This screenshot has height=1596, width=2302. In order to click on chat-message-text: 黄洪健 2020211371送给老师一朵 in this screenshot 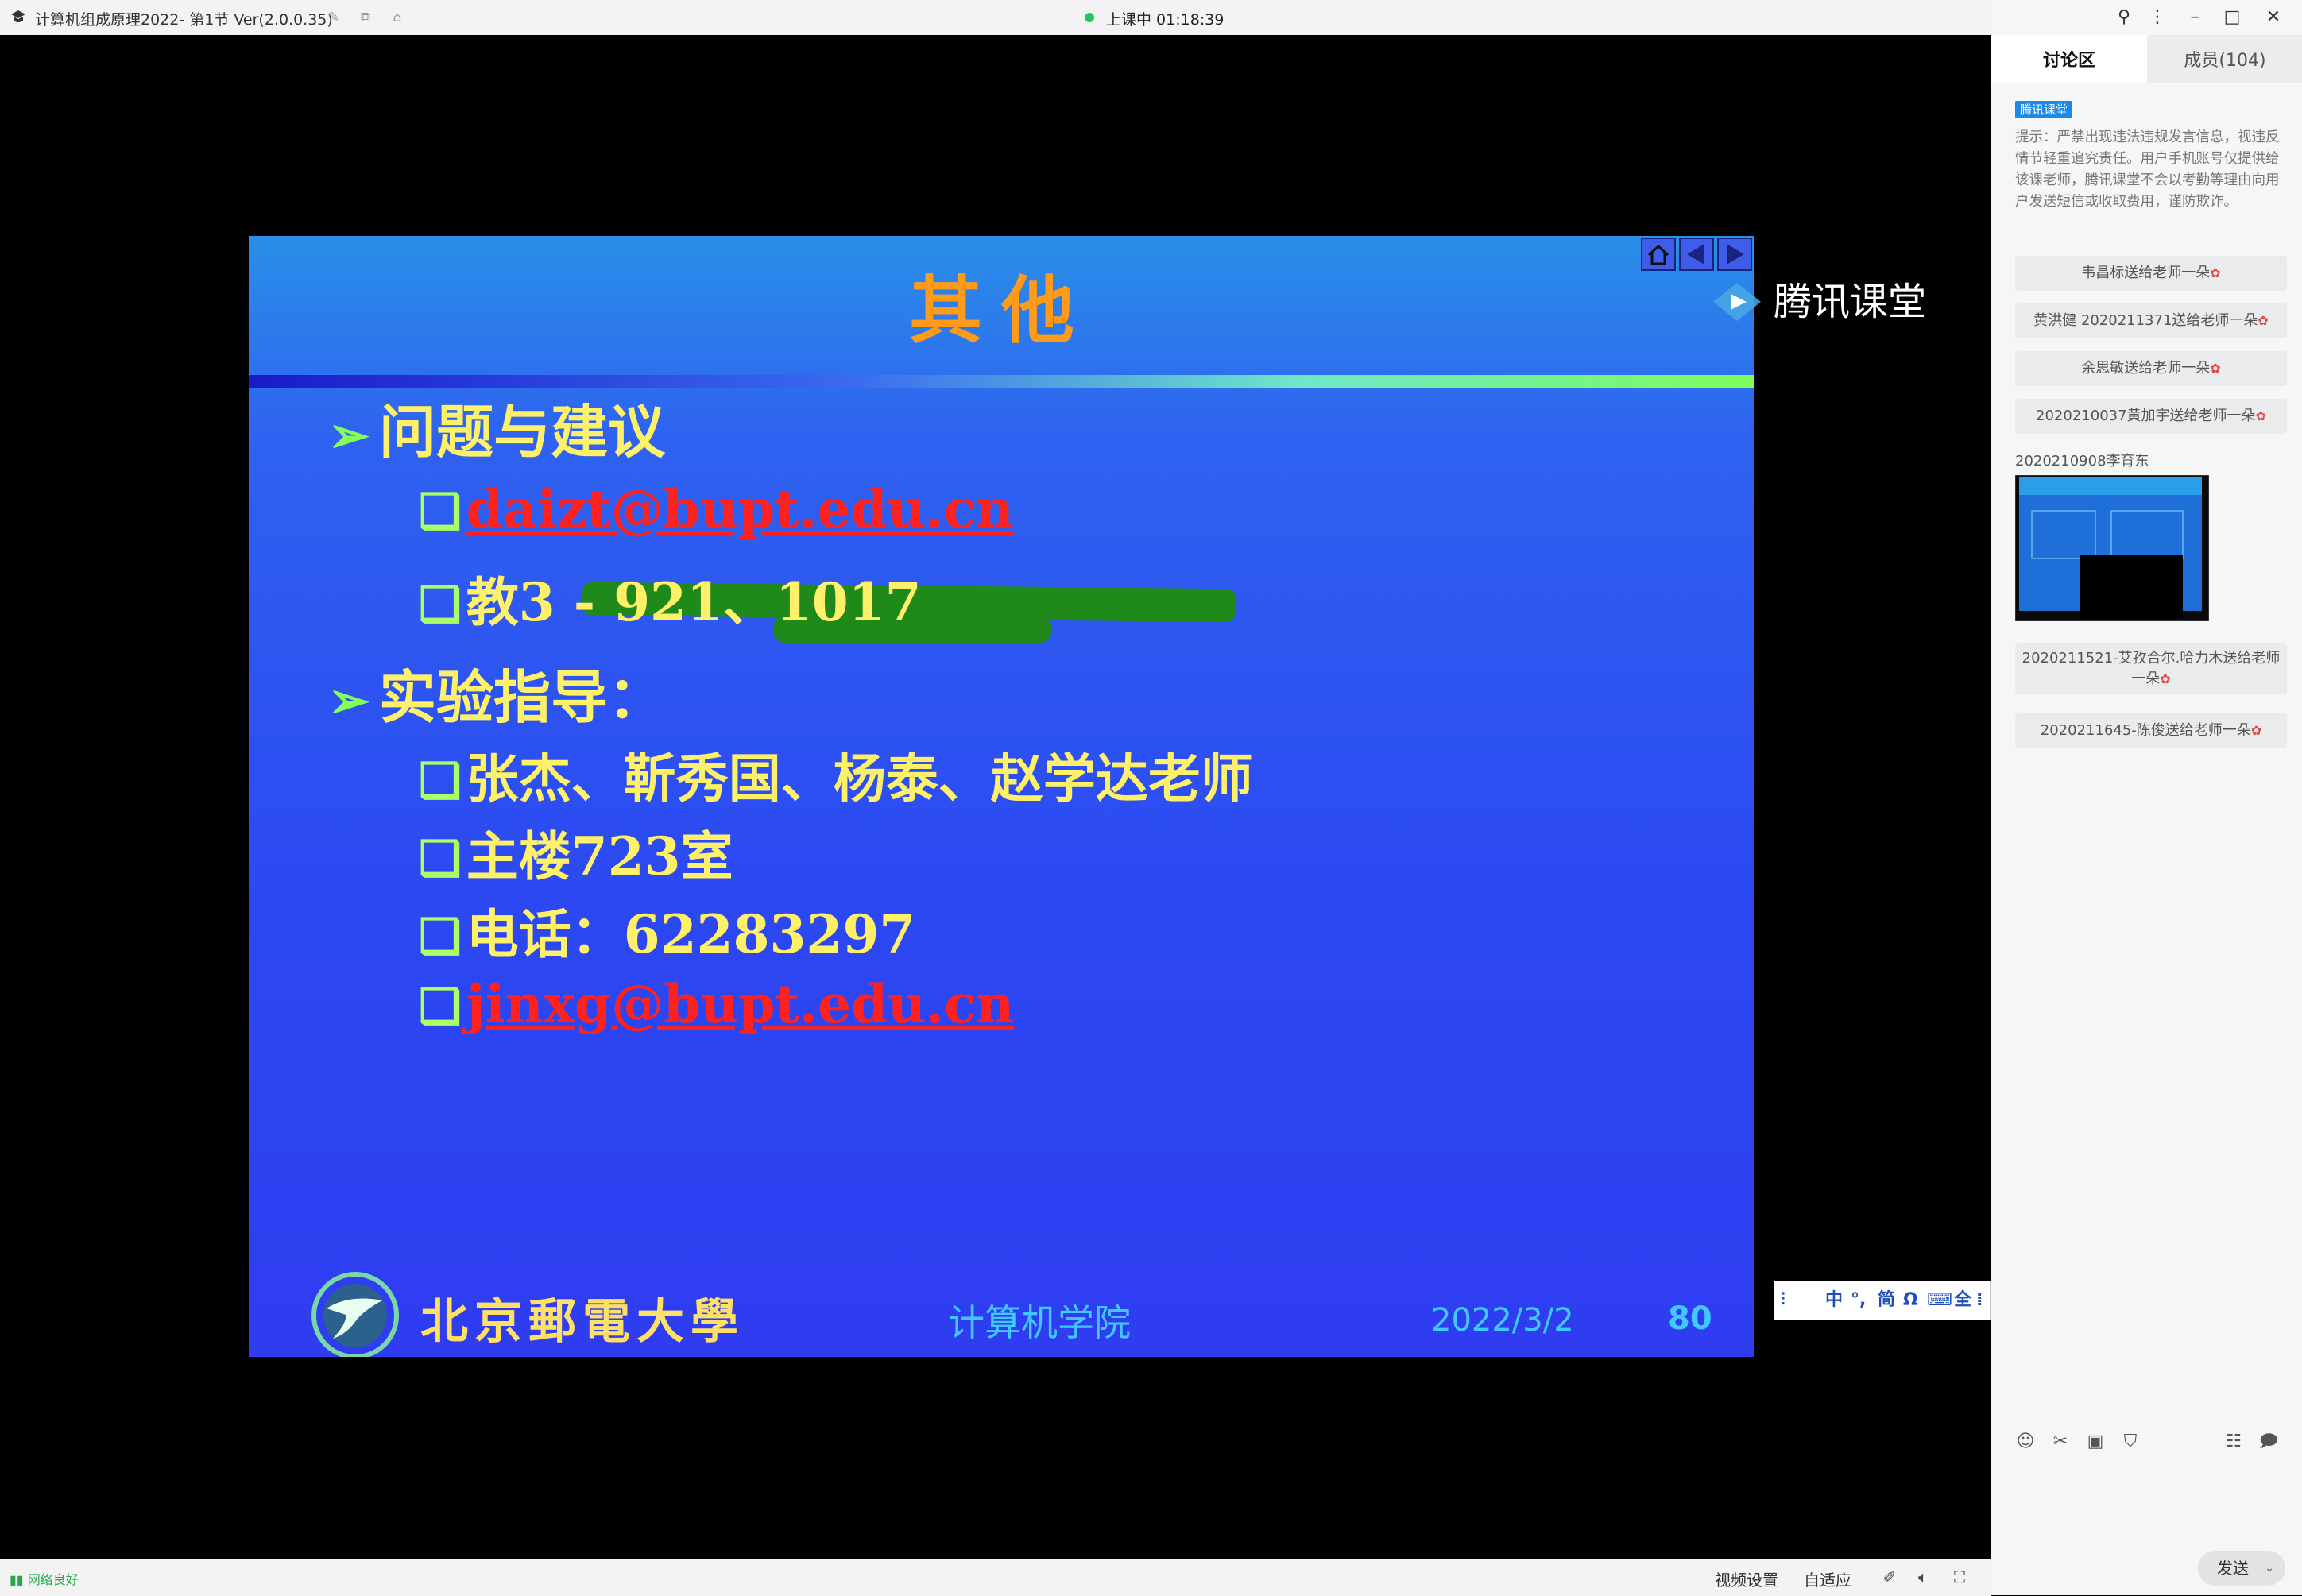, I will do `click(2145, 320)`.